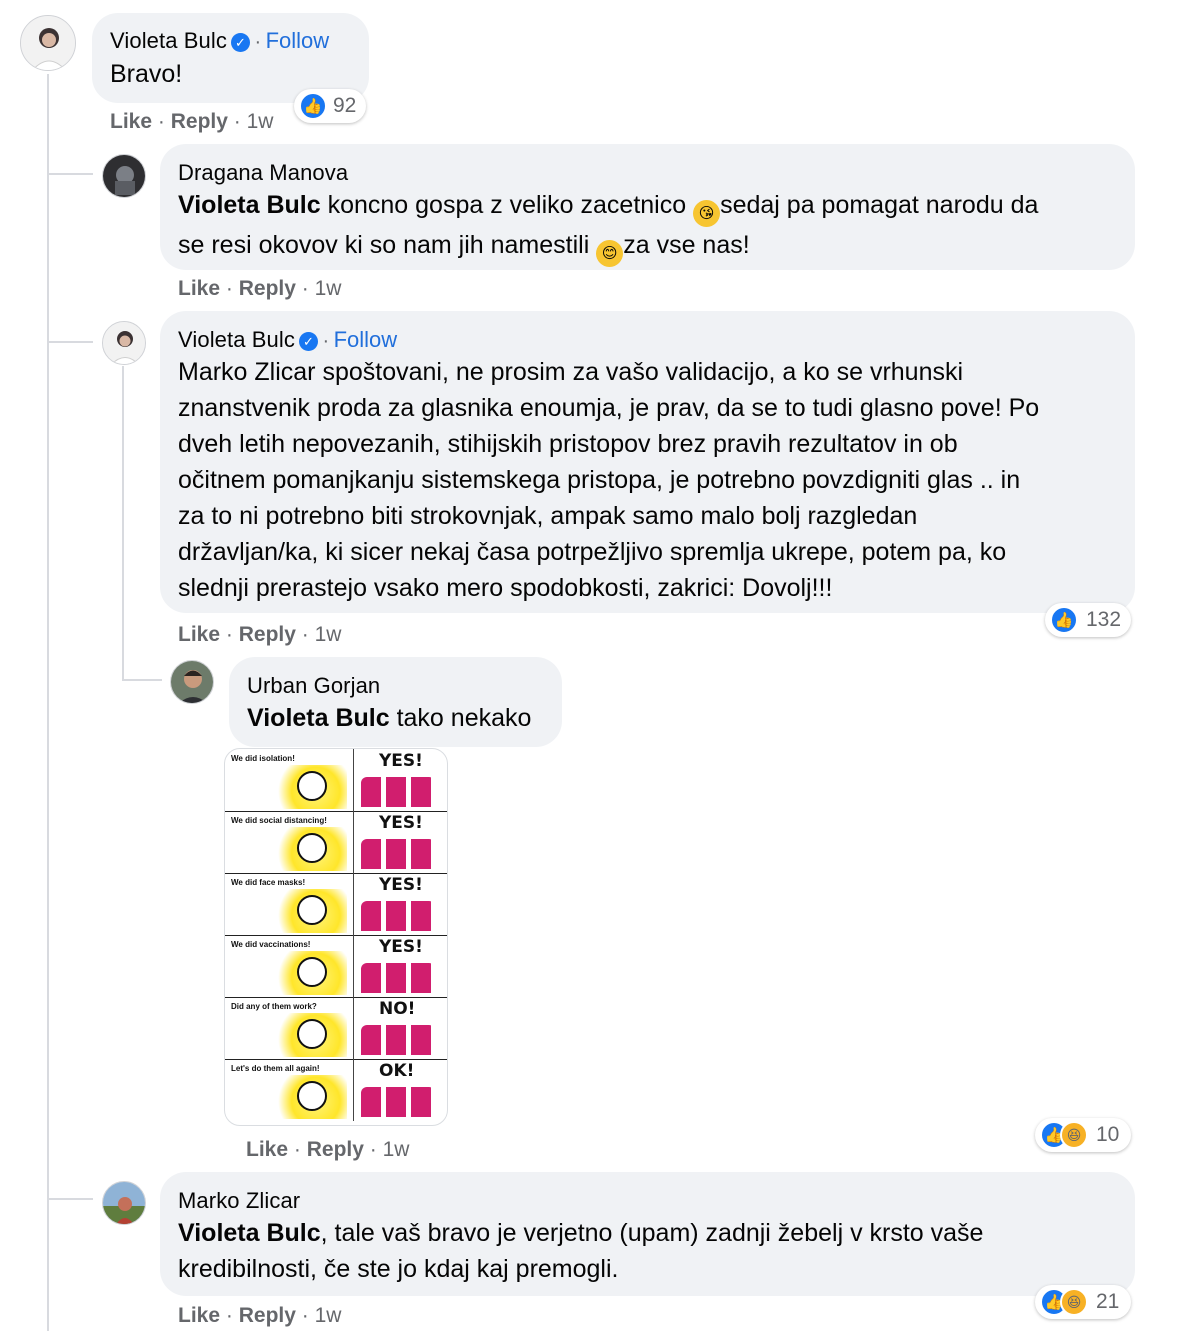 This screenshot has width=1200, height=1331. I want to click on comment-header-3: Violeta Bulc ✓ · Follow, so click(287, 340).